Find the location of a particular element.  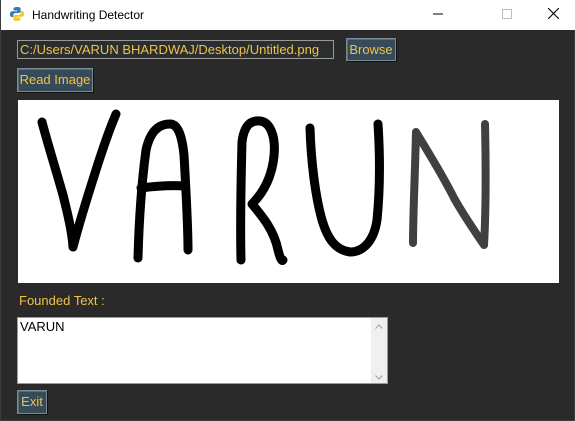

minimize-icon is located at coordinates (438, 15).